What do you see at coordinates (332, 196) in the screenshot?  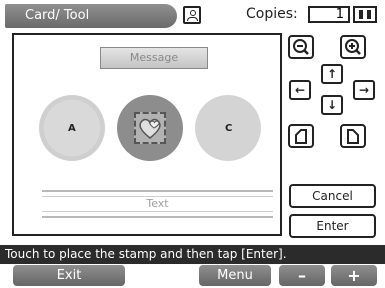 I see `cancel-button: Cancel` at bounding box center [332, 196].